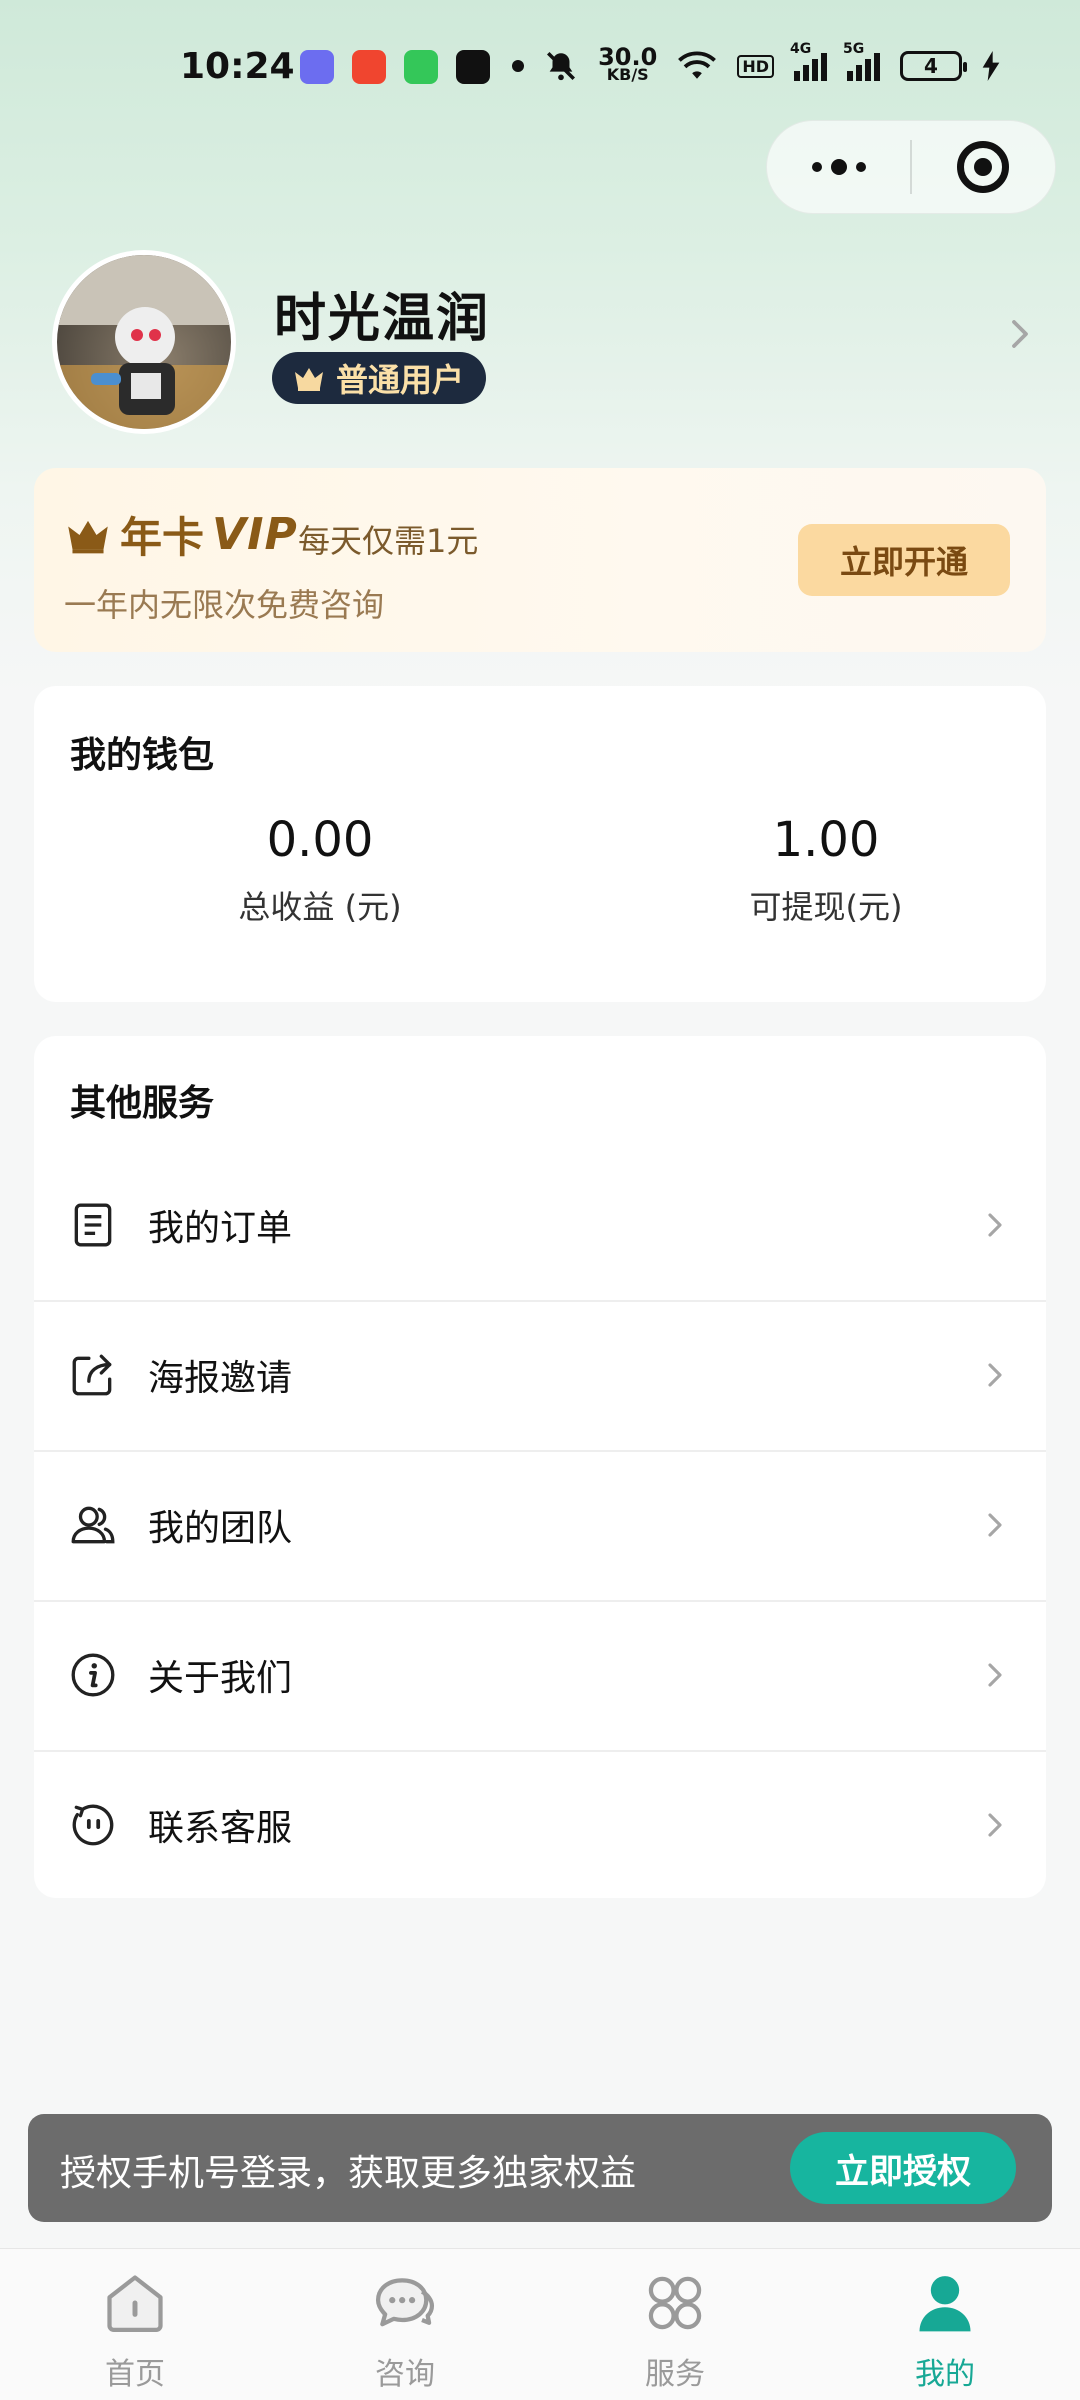 The width and height of the screenshot is (1080, 2400). Describe the element at coordinates (904, 560) in the screenshot. I see `vip-open-button: 立即开通` at that location.